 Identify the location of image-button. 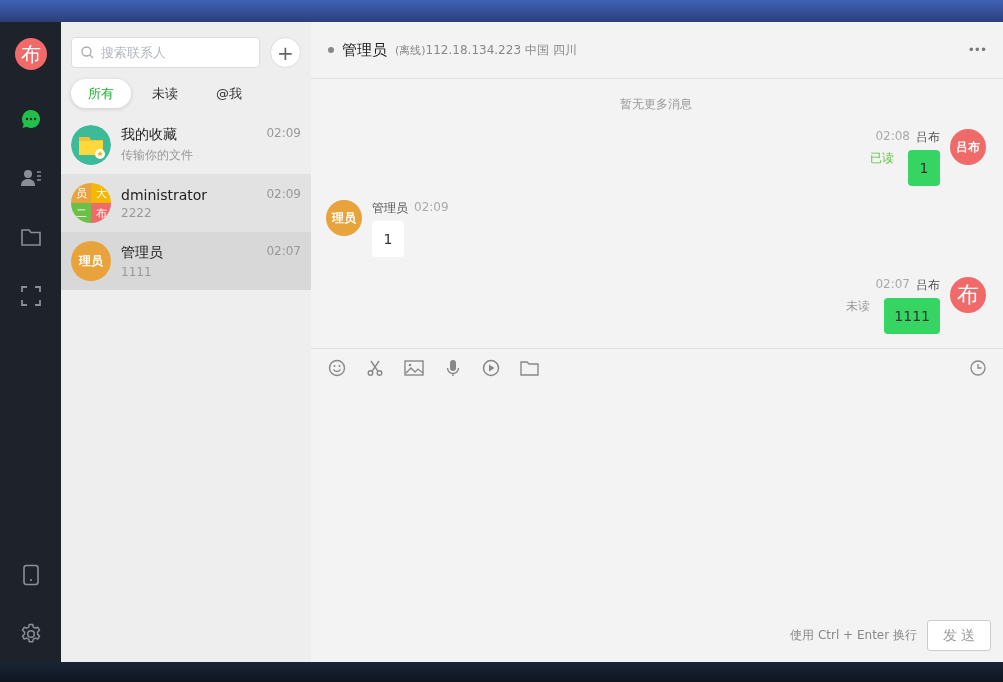
(414, 367).